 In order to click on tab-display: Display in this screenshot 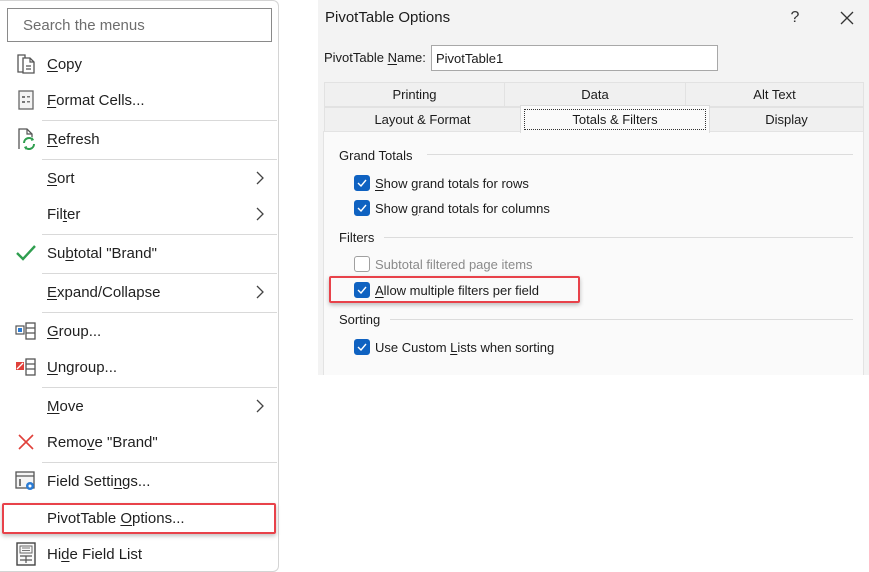, I will do `click(786, 119)`.